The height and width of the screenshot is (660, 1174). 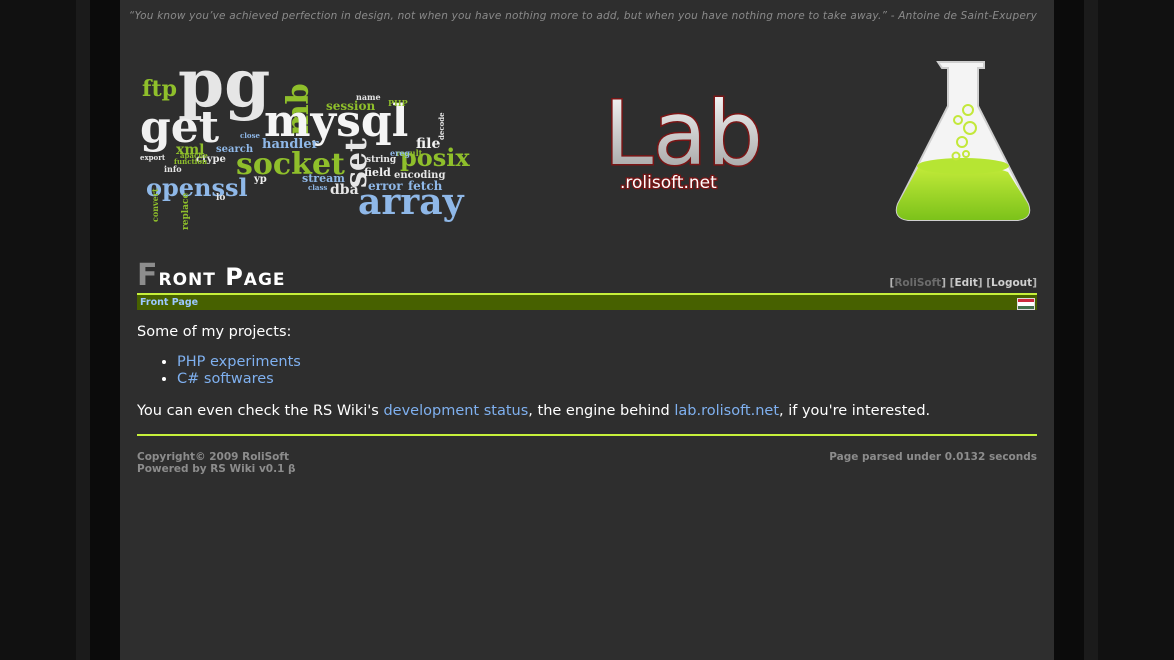 What do you see at coordinates (222, 277) in the screenshot?
I see `page-title-text: ront Page` at bounding box center [222, 277].